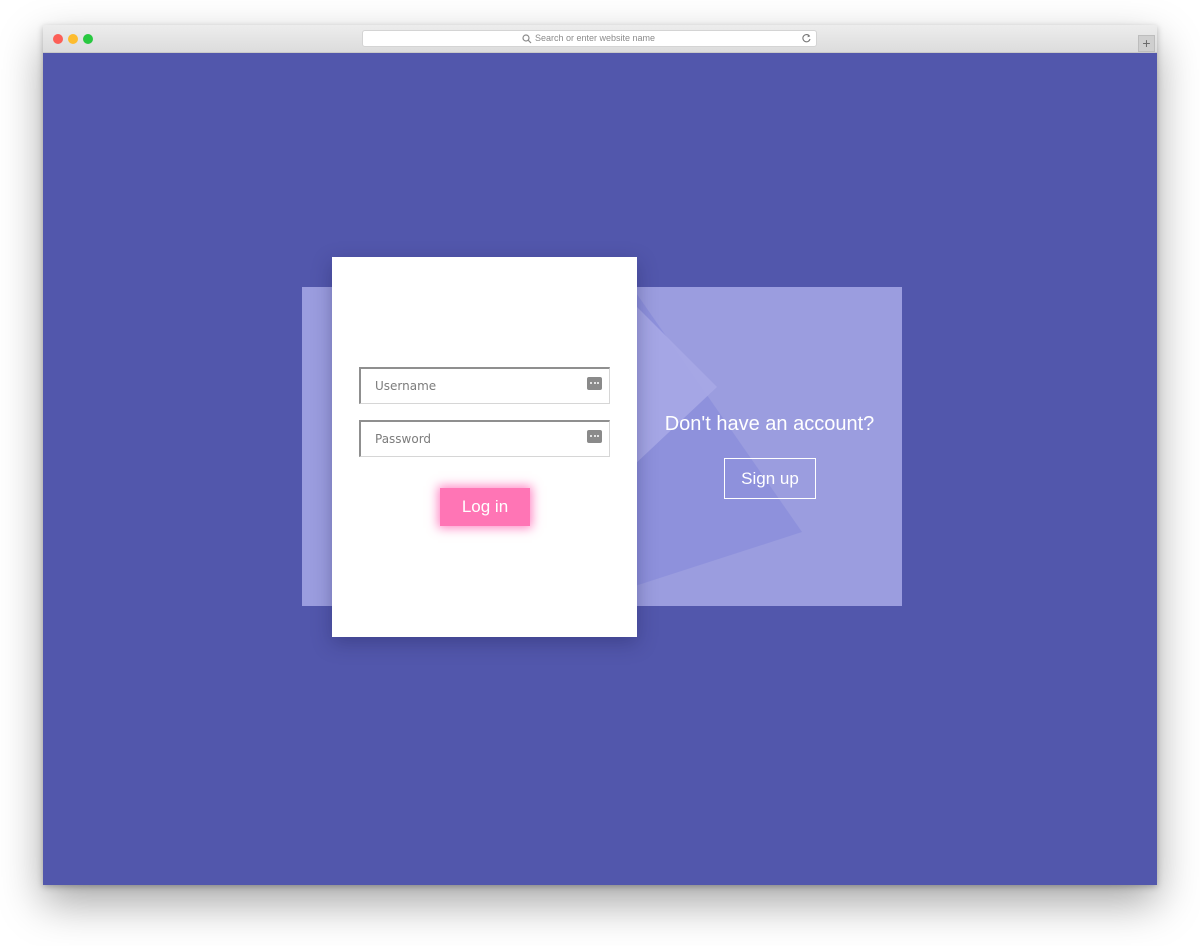 This screenshot has height=946, width=1200. Describe the element at coordinates (485, 507) in the screenshot. I see `login-button: Log in` at that location.